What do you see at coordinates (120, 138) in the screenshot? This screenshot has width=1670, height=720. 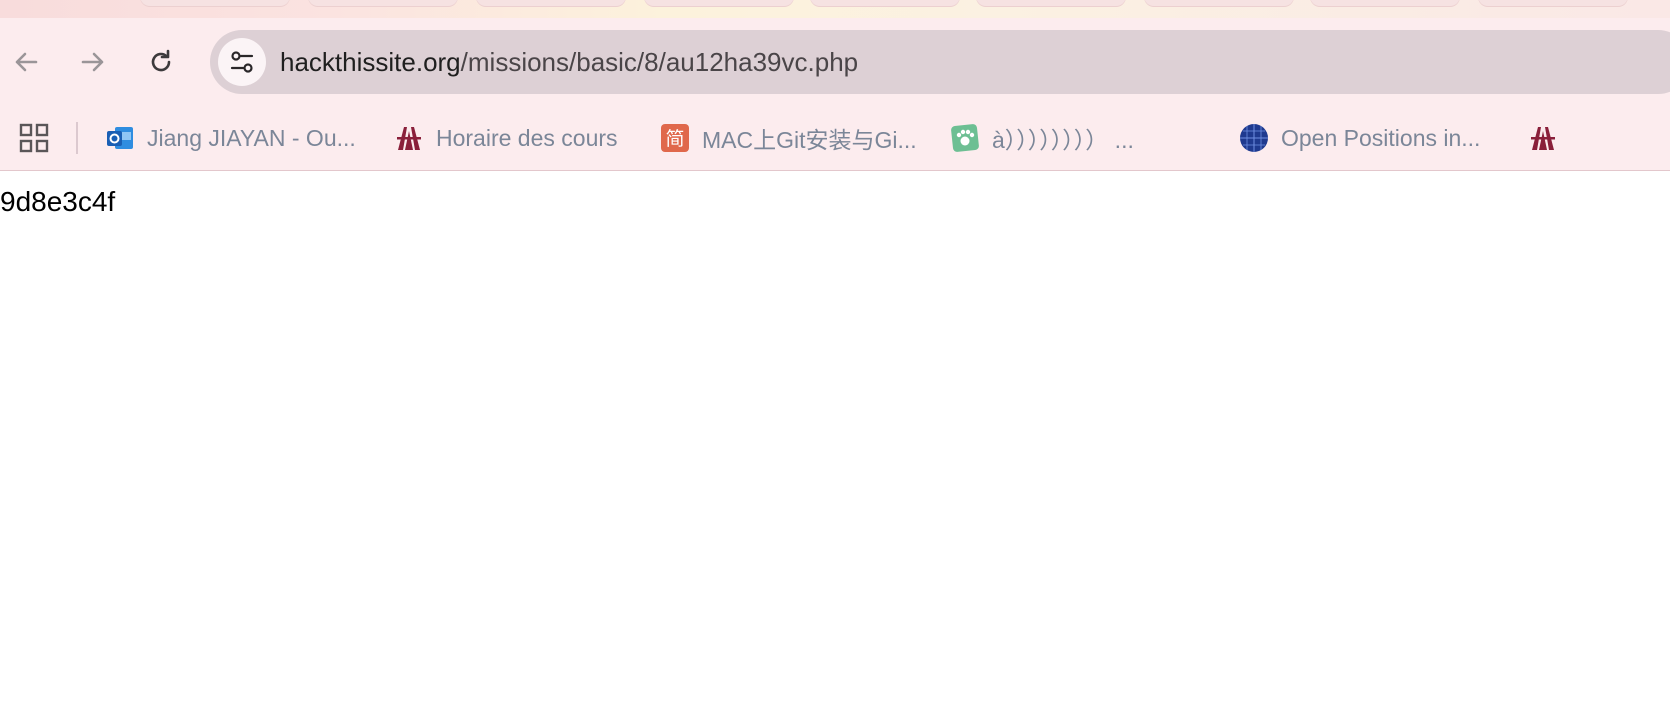 I see `outlook-icon` at bounding box center [120, 138].